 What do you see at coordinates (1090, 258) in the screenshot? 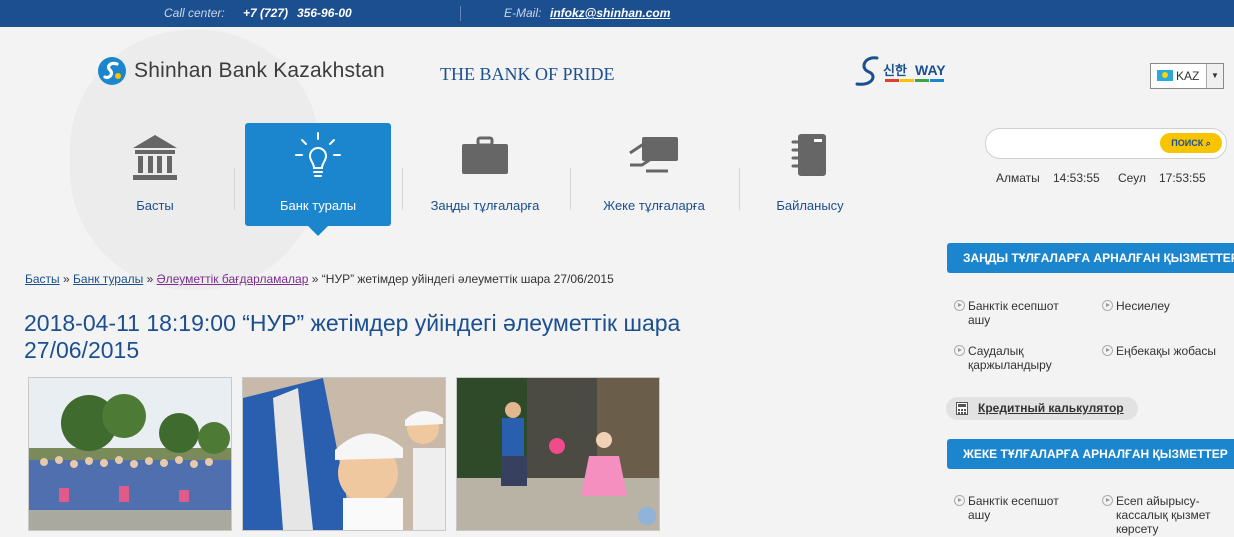
I see `legal-services-header: ЗАҢДЫ ТҰЛҒАЛАРҒА АРНАЛҒАН ҚЫЗМЕТТЕР` at bounding box center [1090, 258].